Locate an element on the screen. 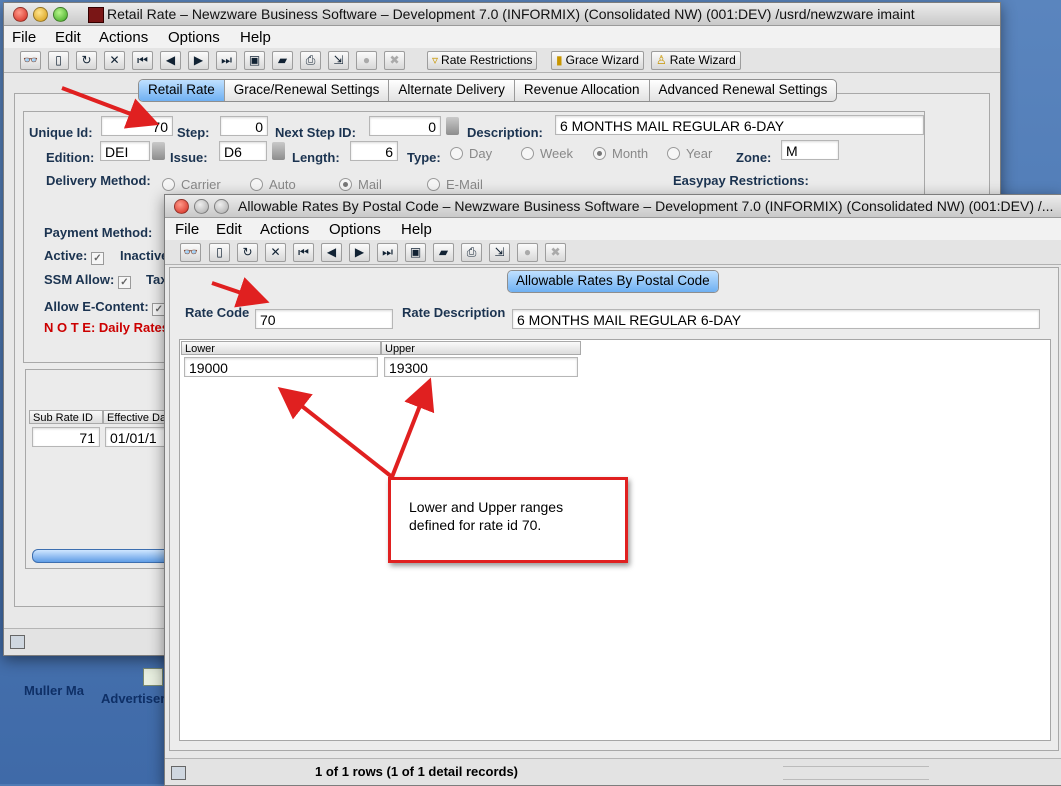 This screenshot has height=786, width=1061. upper-cell: 19300 is located at coordinates (481, 367).